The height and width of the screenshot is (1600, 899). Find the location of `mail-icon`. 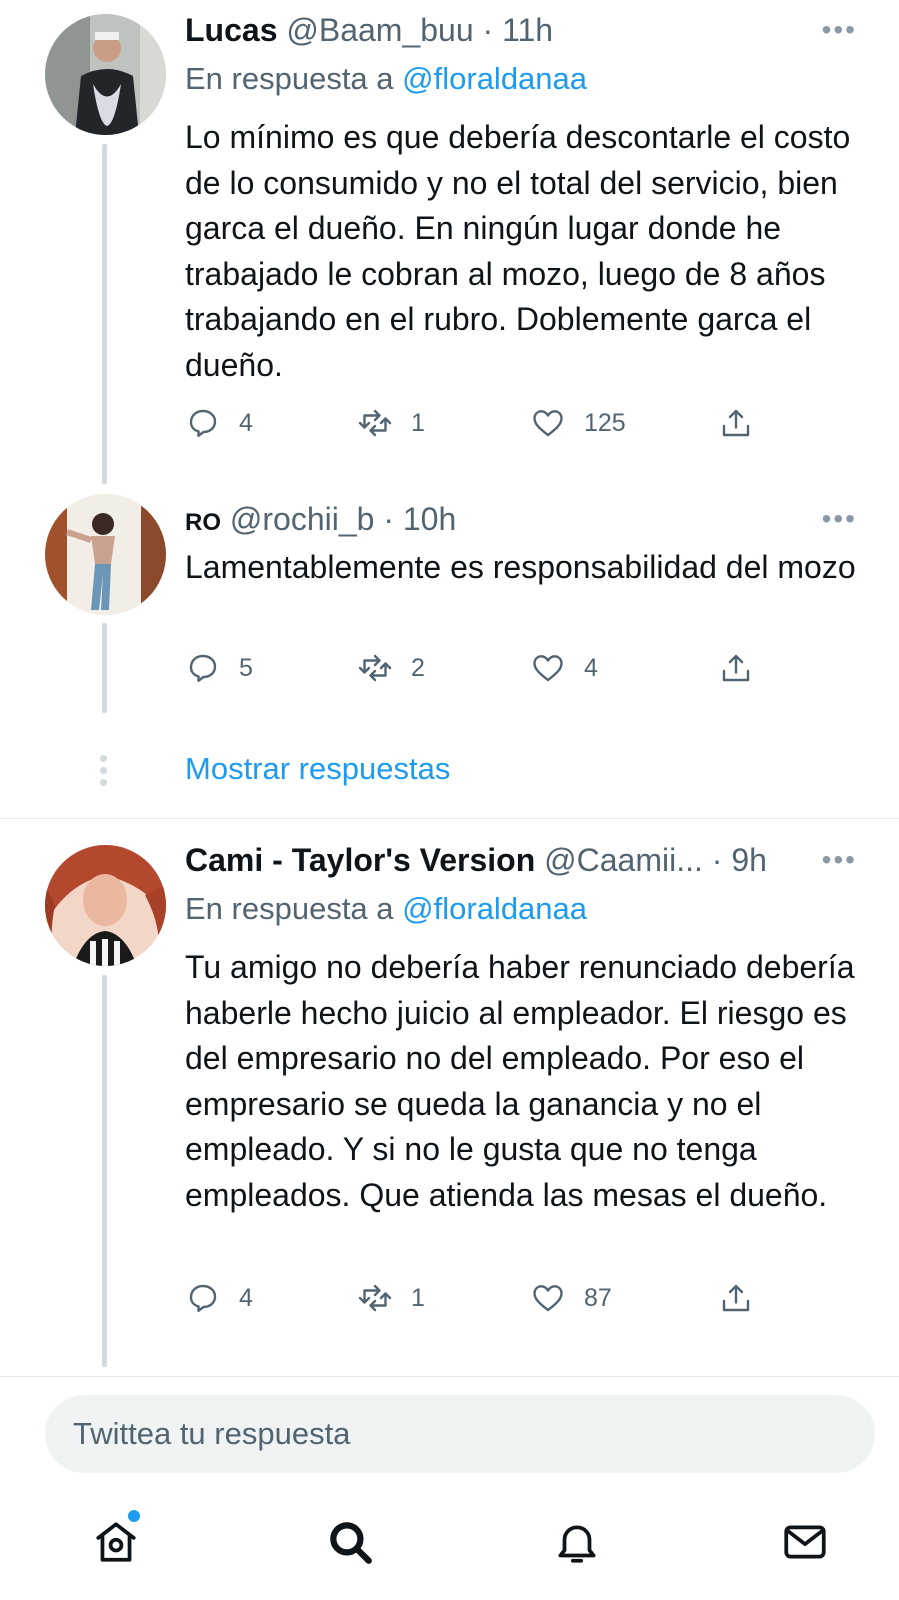

mail-icon is located at coordinates (805, 1542).